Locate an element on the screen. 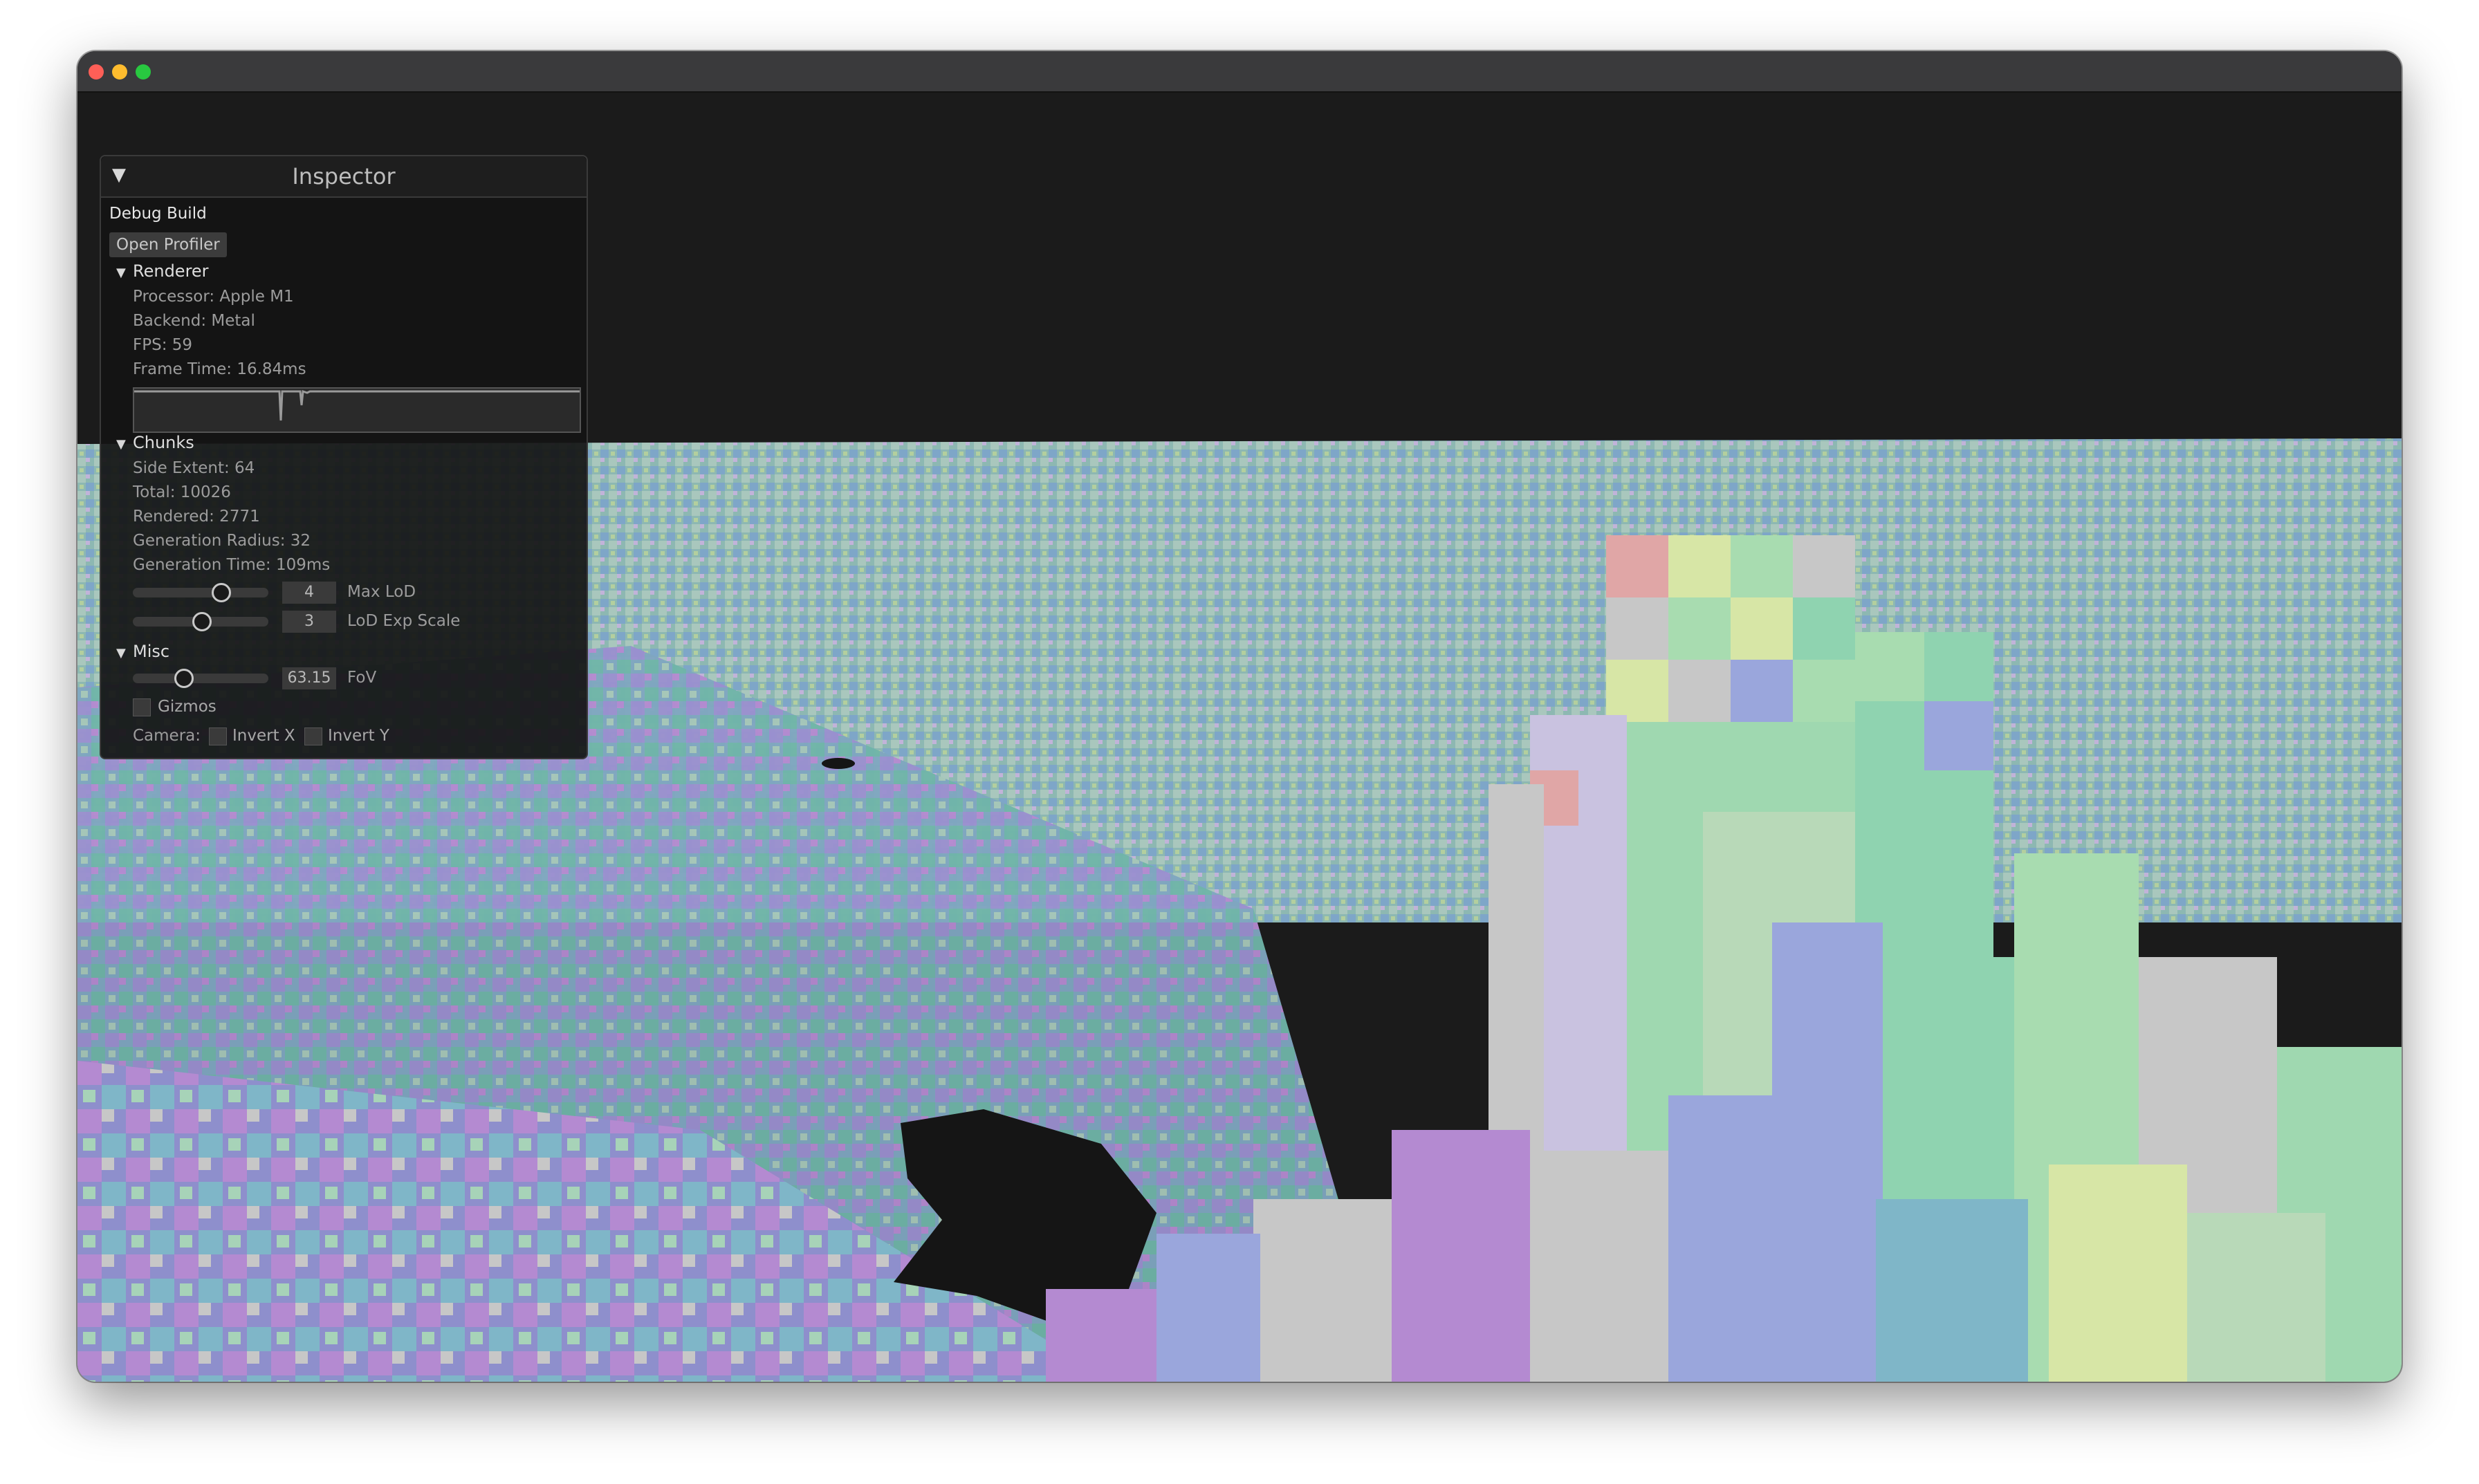 The width and height of the screenshot is (2479, 1484). gizmos-label: Gizmos is located at coordinates (187, 707).